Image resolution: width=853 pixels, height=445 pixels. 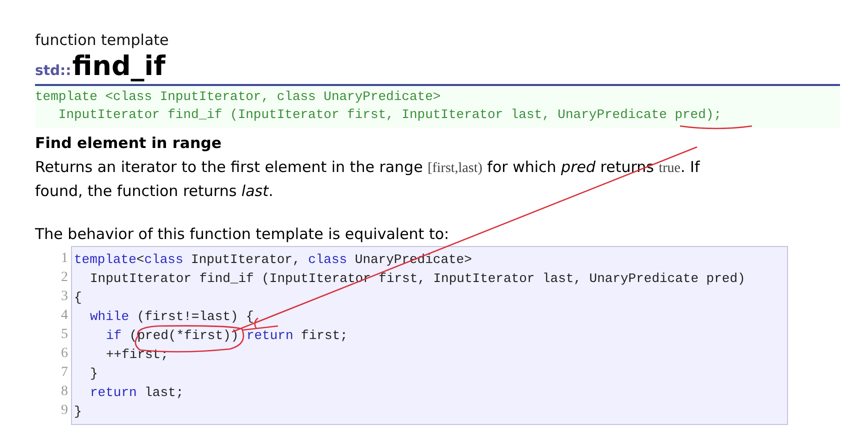 What do you see at coordinates (102, 40) in the screenshot?
I see `page-subtitle: function template` at bounding box center [102, 40].